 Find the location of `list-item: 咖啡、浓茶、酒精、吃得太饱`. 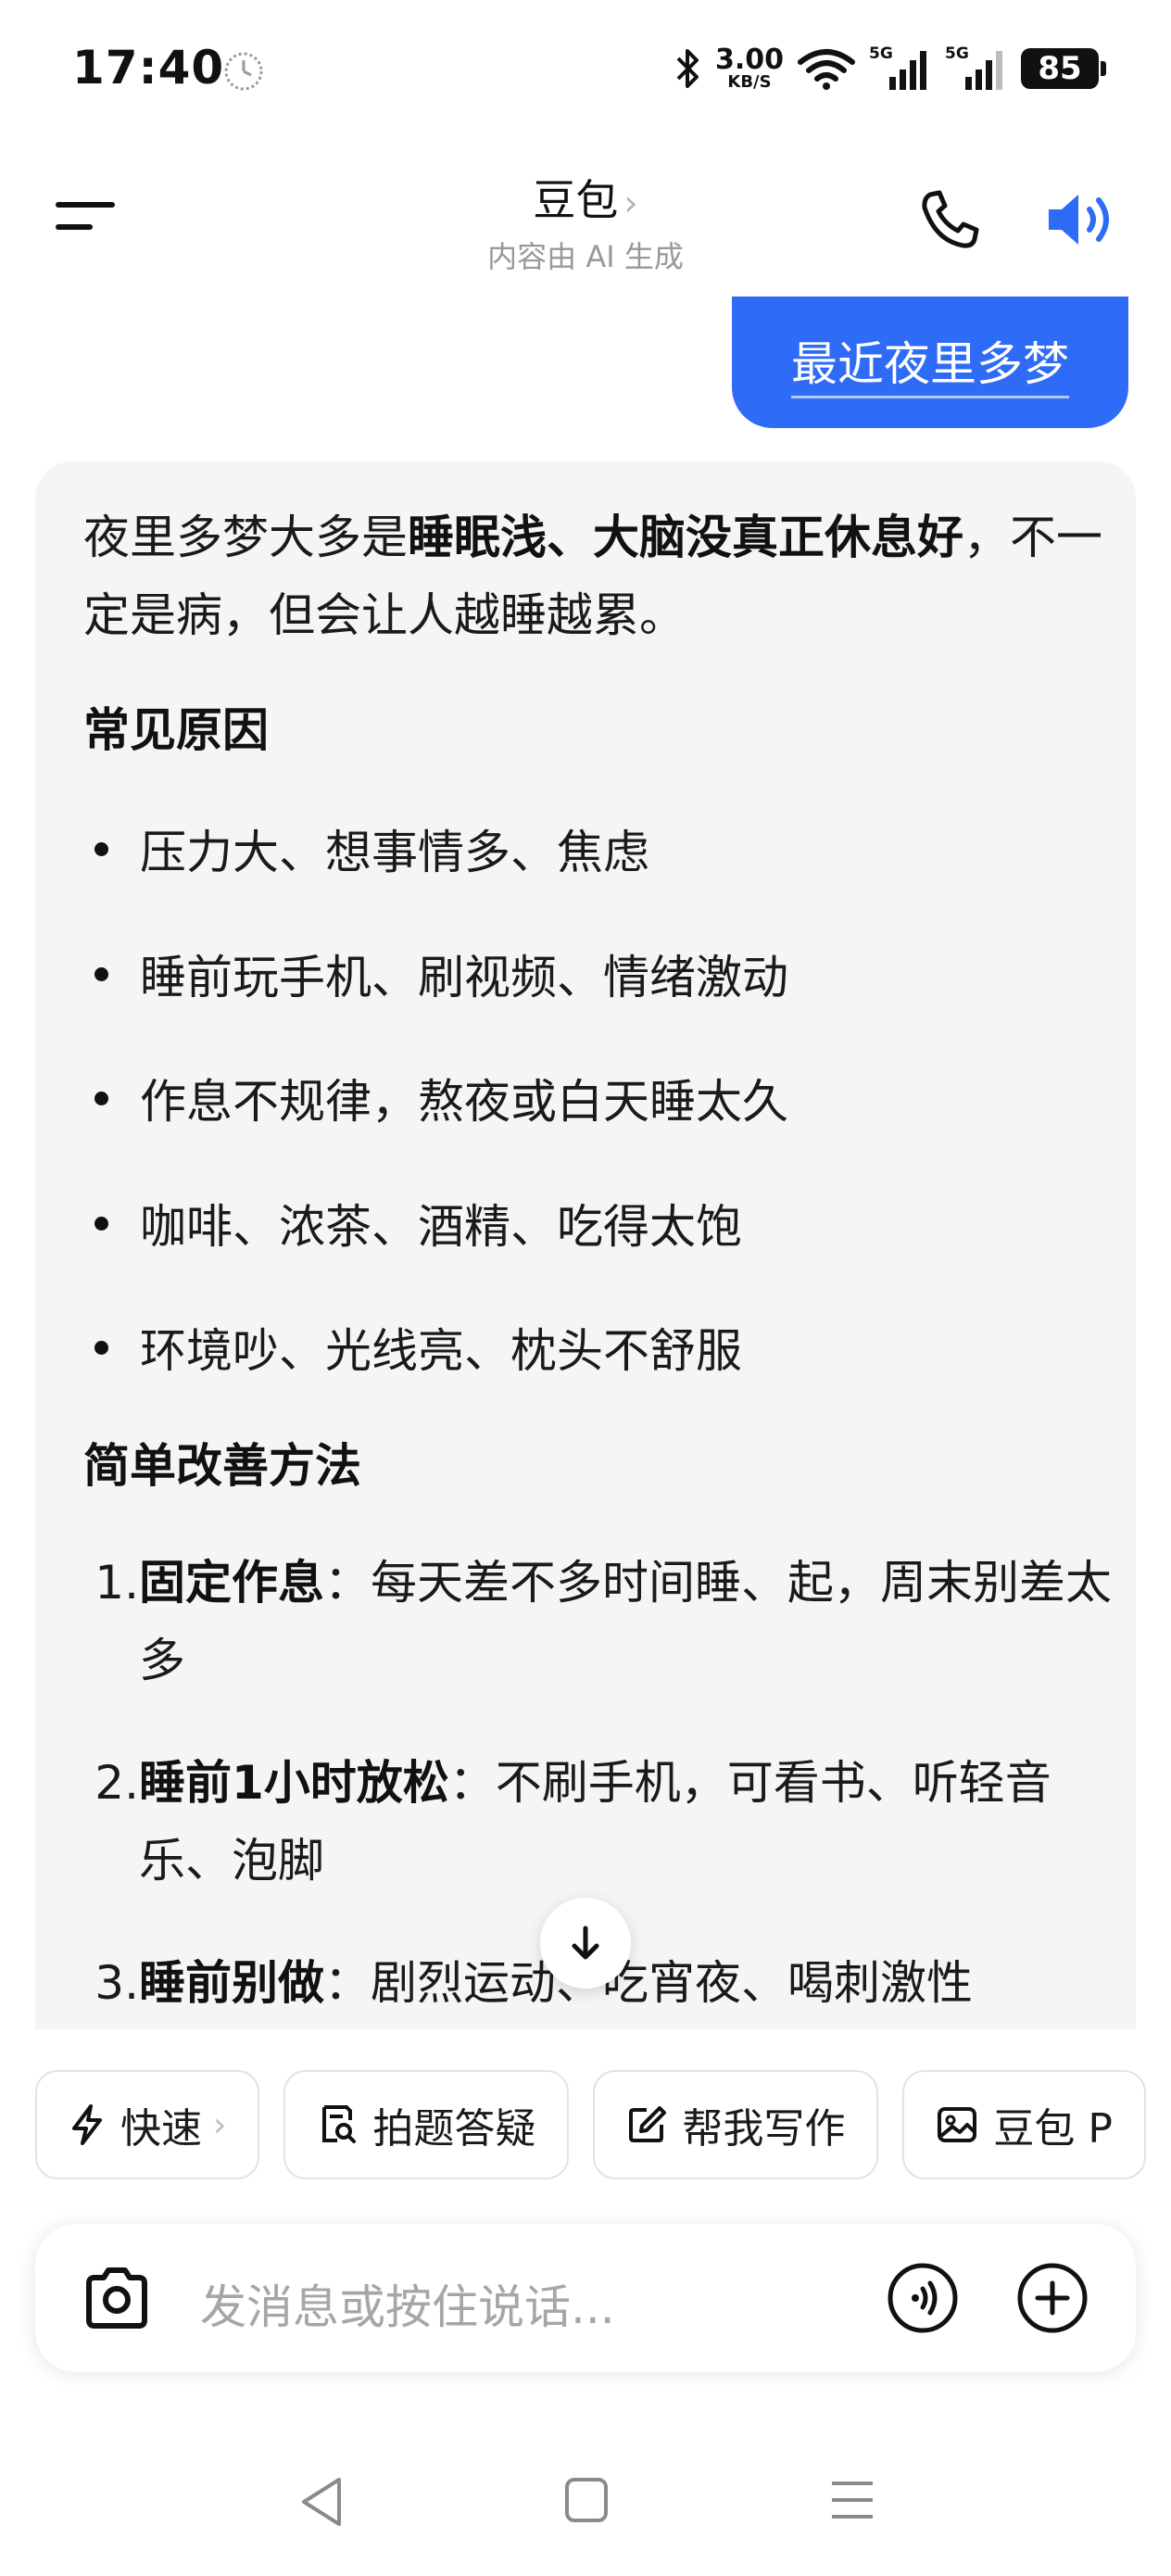

list-item: 咖啡、浓茶、酒精、吃得太饱 is located at coordinates (413, 1223).